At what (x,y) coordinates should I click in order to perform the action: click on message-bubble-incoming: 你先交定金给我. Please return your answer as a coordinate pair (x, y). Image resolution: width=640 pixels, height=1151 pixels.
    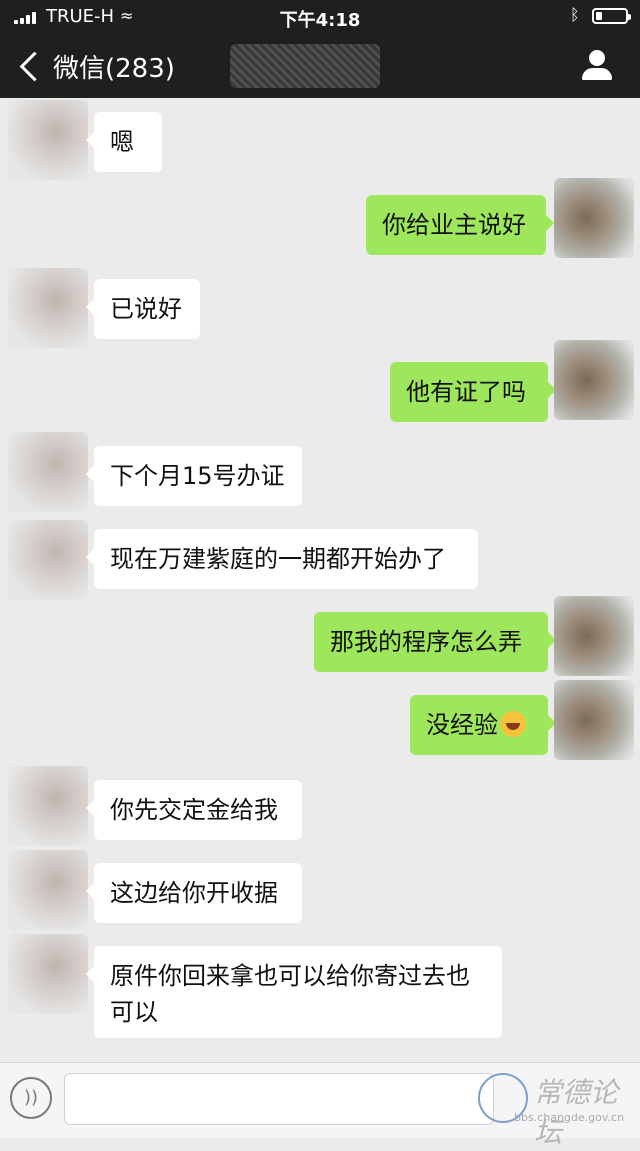
    Looking at the image, I should click on (194, 810).